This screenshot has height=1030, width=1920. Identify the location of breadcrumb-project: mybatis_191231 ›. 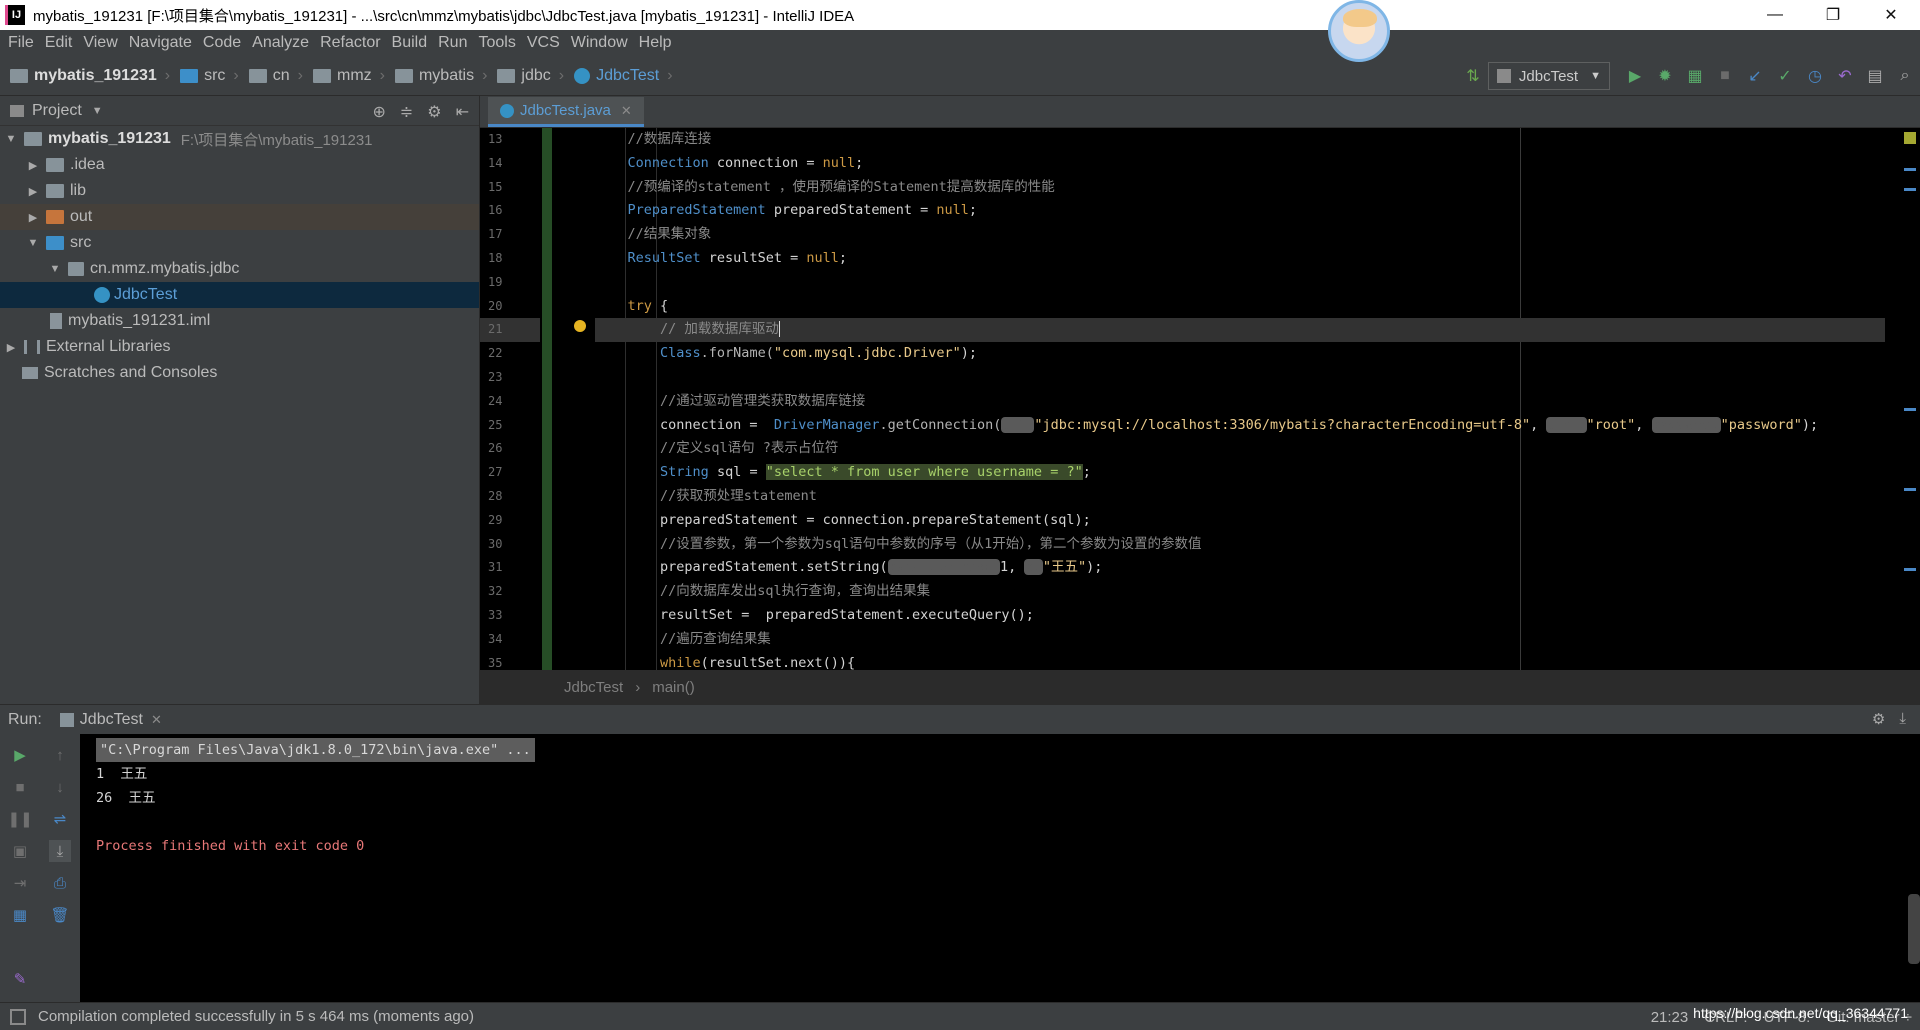
(90, 76).